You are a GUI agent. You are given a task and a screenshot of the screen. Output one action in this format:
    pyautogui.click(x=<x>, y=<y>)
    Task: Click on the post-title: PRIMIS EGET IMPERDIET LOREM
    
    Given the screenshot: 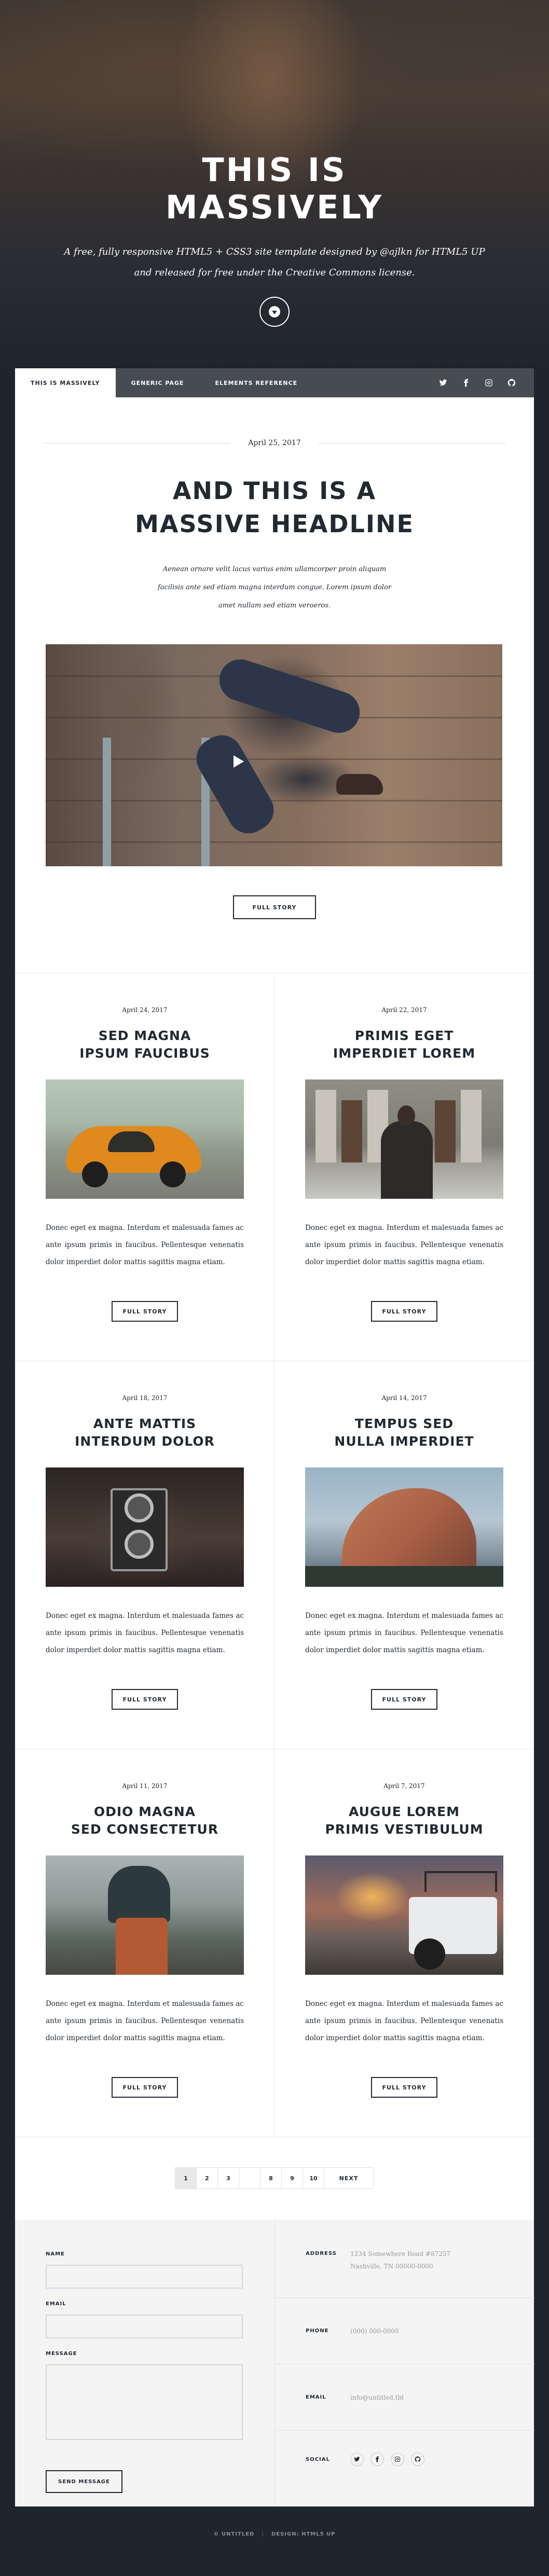 What is the action you would take?
    pyautogui.click(x=404, y=1044)
    